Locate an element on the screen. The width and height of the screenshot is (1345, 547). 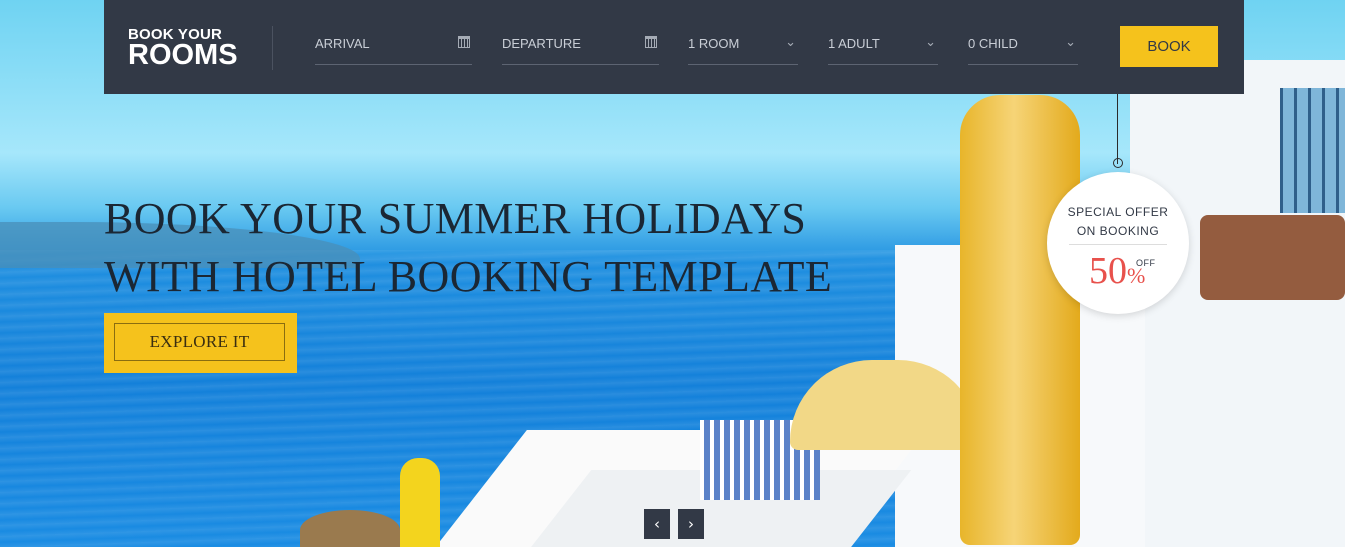
logo: BOOK YOUR ROOMS is located at coordinates (183, 48).